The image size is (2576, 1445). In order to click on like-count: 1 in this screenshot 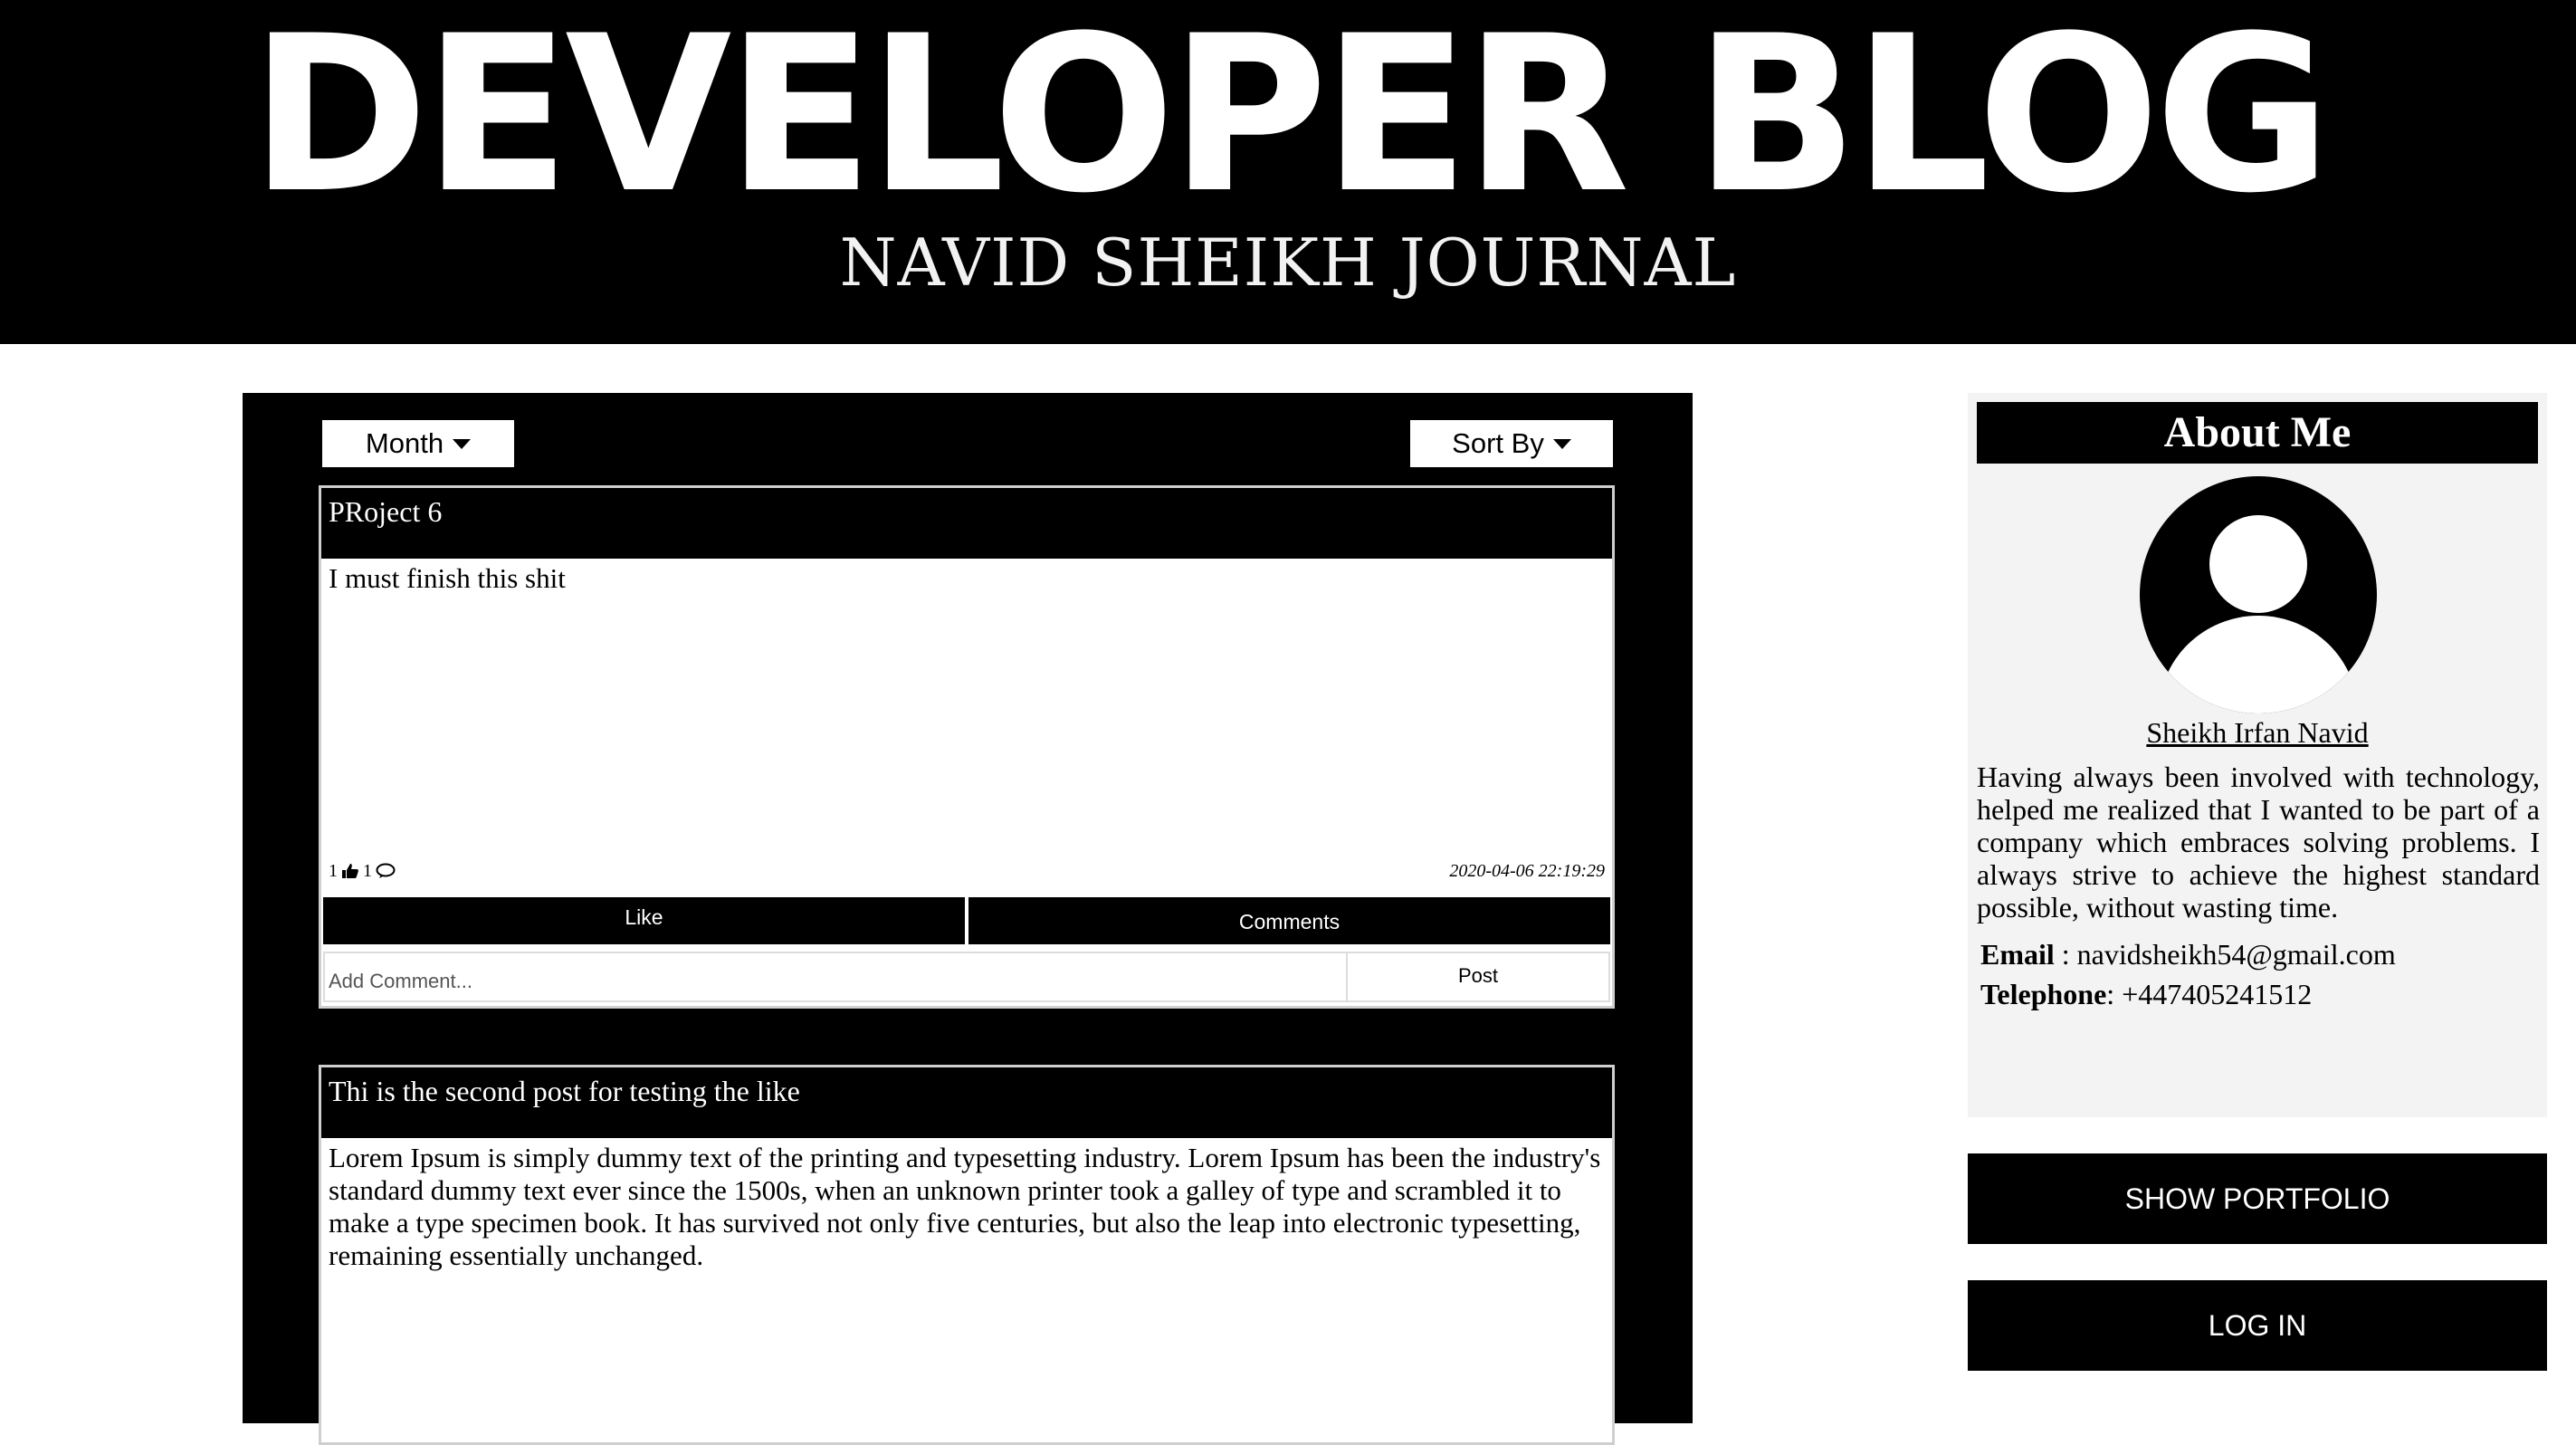, I will do `click(333, 871)`.